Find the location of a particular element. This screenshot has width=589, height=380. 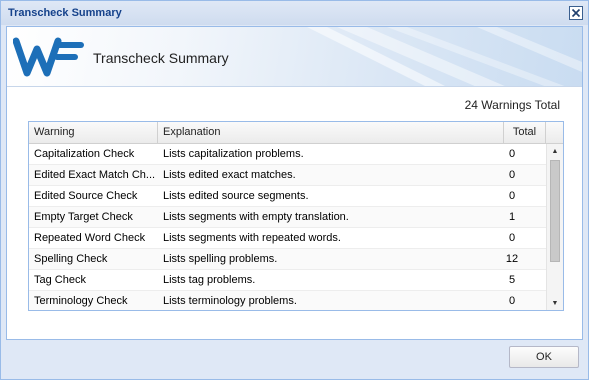

wf-logo is located at coordinates (48, 58).